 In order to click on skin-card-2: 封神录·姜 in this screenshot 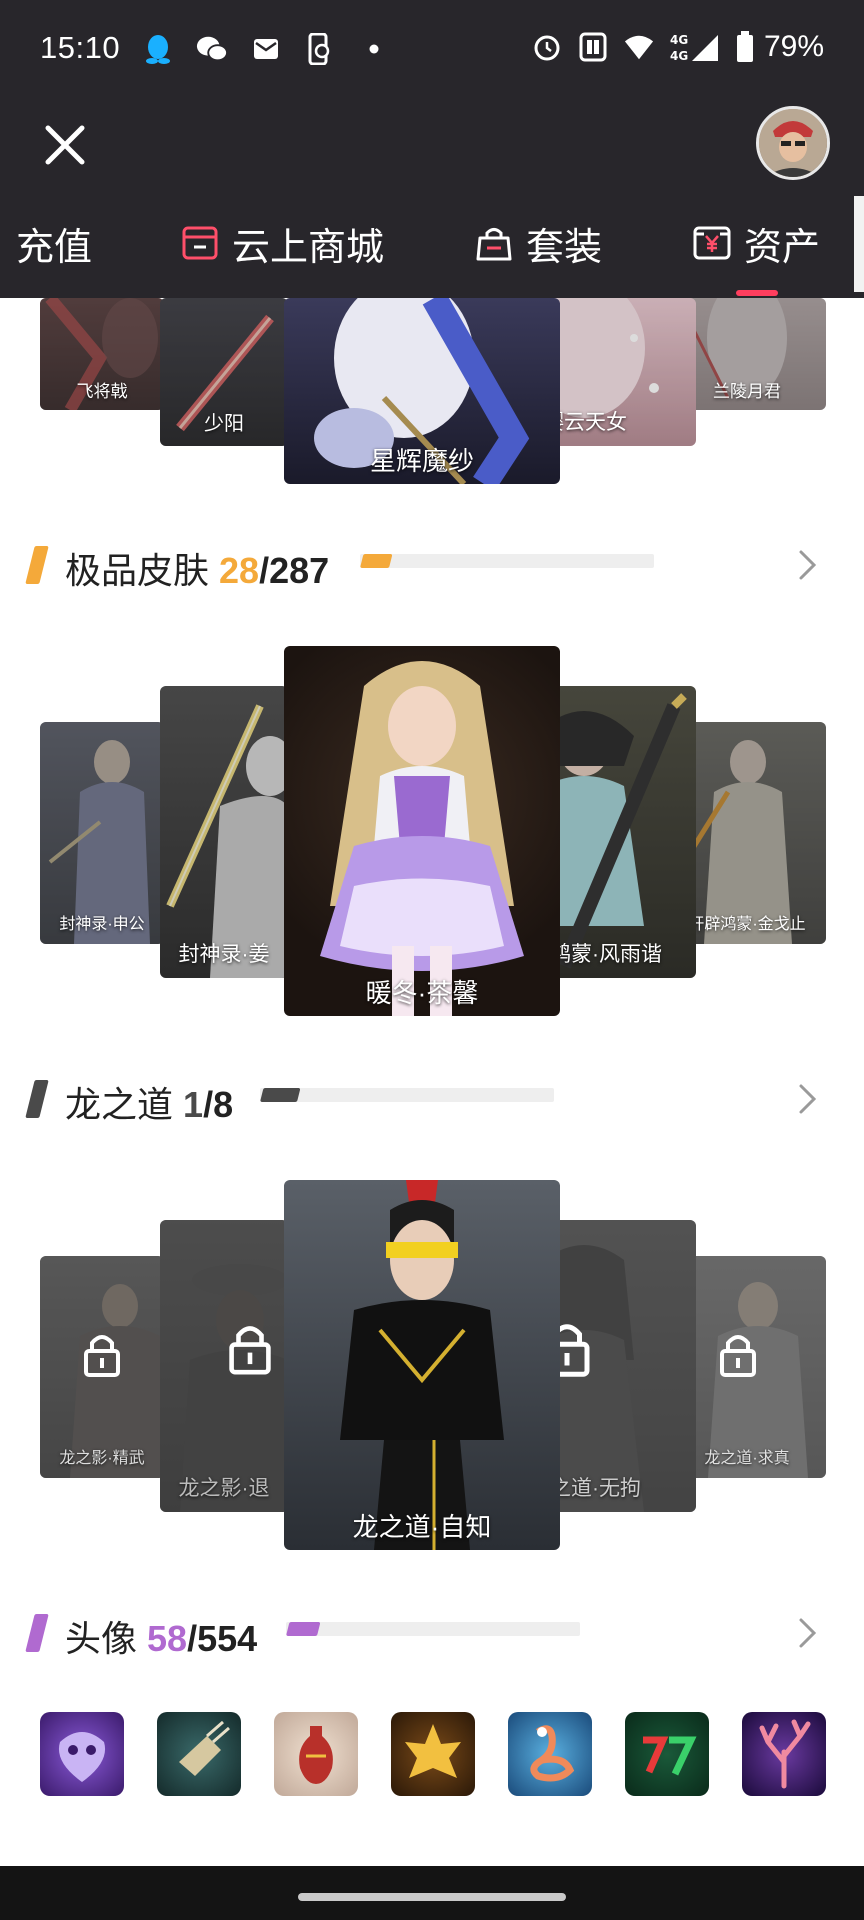, I will do `click(224, 832)`.